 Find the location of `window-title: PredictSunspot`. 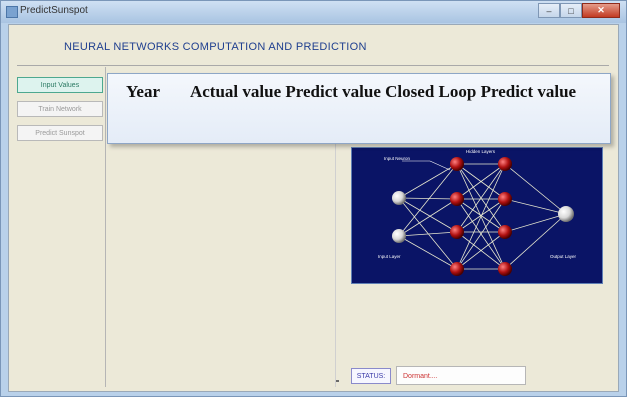

window-title: PredictSunspot is located at coordinates (54, 10).